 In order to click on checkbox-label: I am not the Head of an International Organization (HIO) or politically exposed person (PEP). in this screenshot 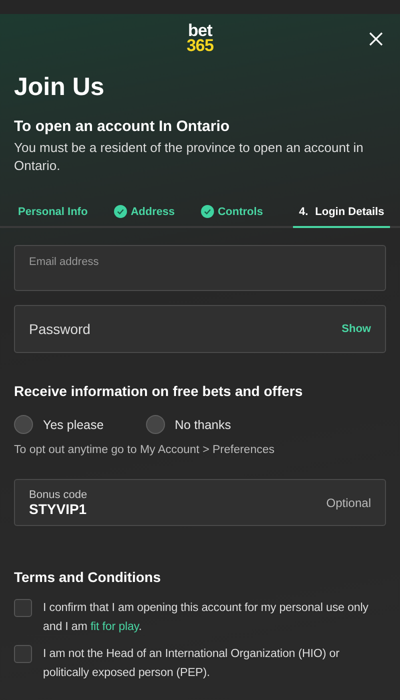, I will do `click(191, 663)`.